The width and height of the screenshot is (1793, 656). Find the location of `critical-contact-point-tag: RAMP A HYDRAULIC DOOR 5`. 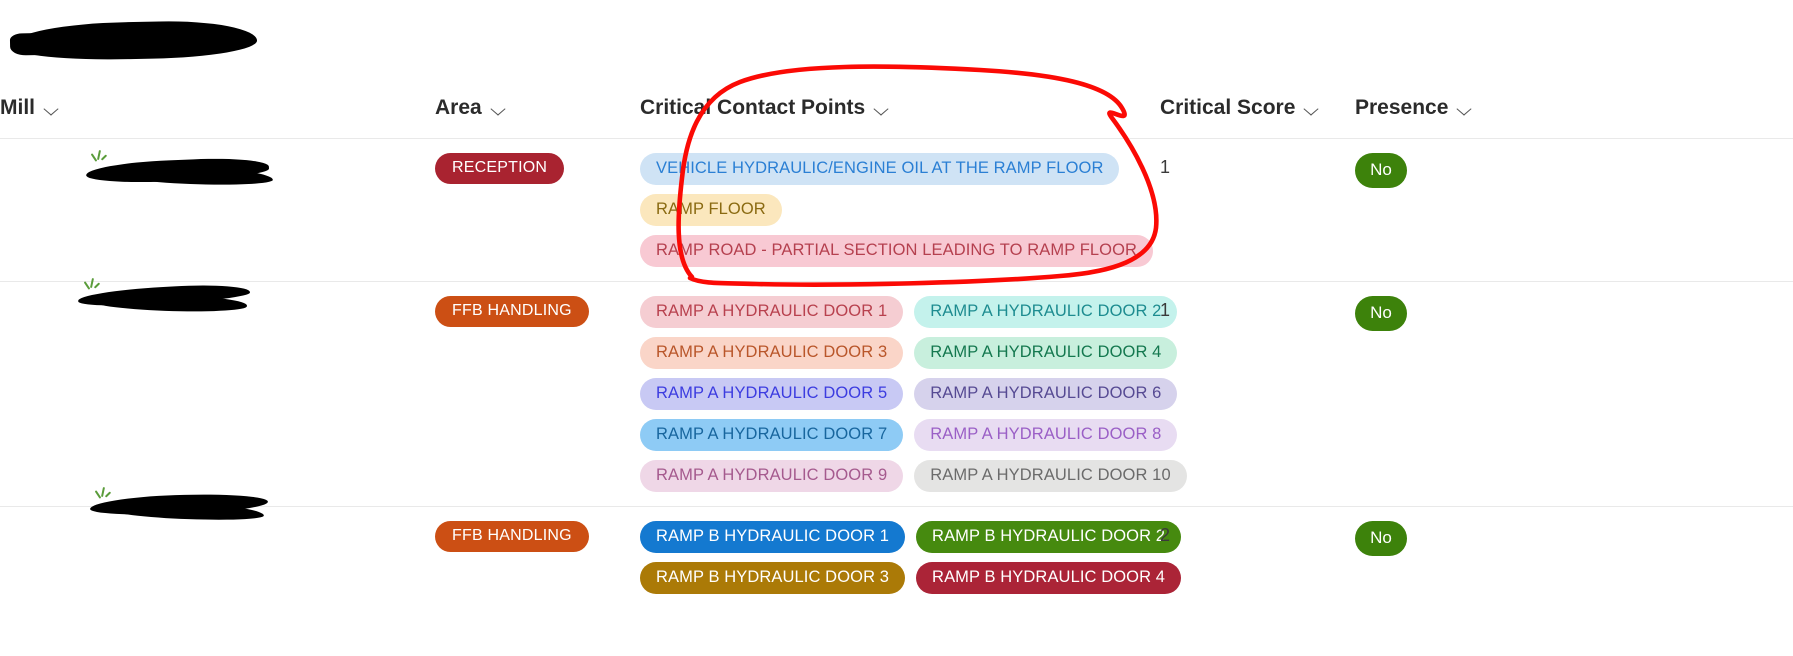

critical-contact-point-tag: RAMP A HYDRAULIC DOOR 5 is located at coordinates (772, 394).